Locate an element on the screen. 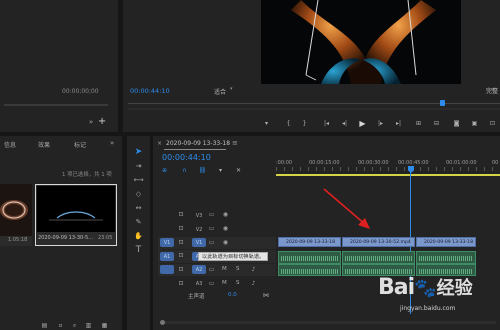  new-item-icon: ▥ is located at coordinates (88, 325).